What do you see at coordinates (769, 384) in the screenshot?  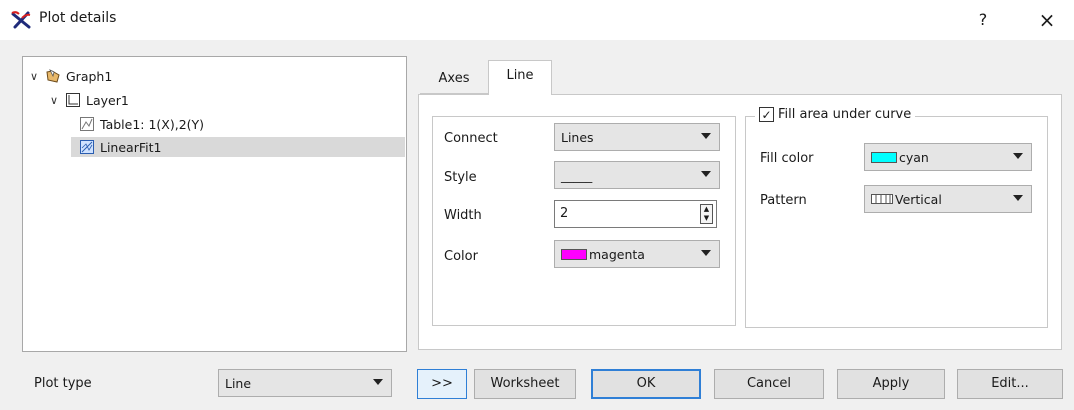 I see `cancel-button: Cancel` at bounding box center [769, 384].